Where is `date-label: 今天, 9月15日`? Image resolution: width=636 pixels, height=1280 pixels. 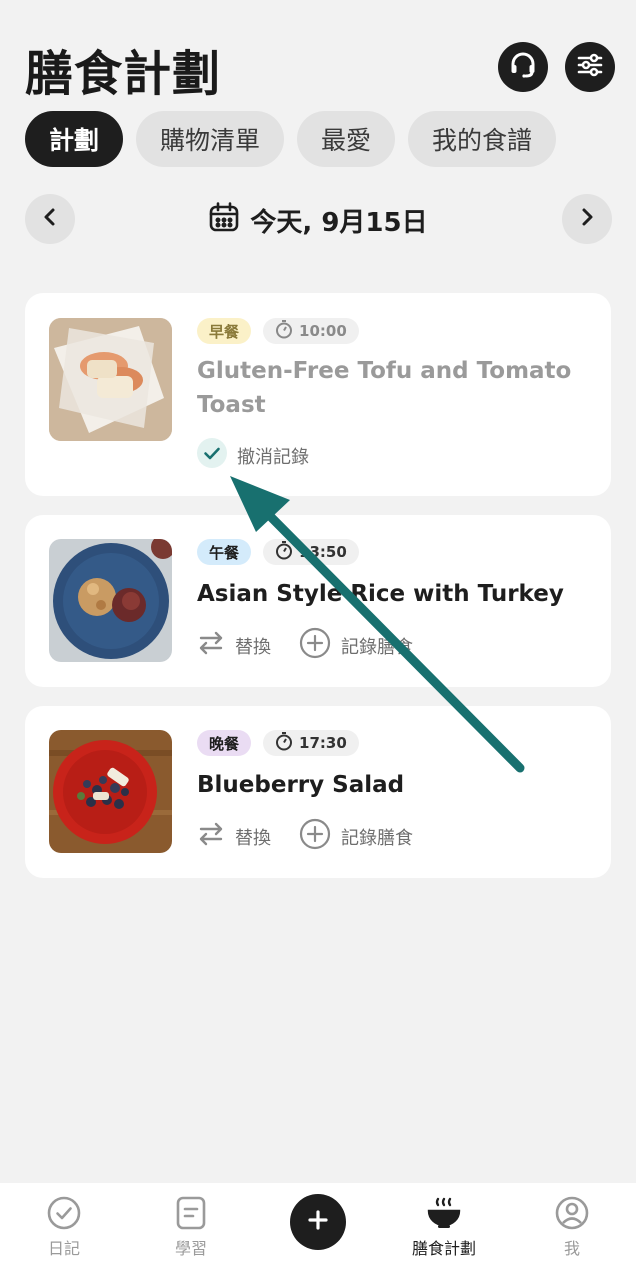
date-label: 今天, 9月15日 is located at coordinates (339, 223).